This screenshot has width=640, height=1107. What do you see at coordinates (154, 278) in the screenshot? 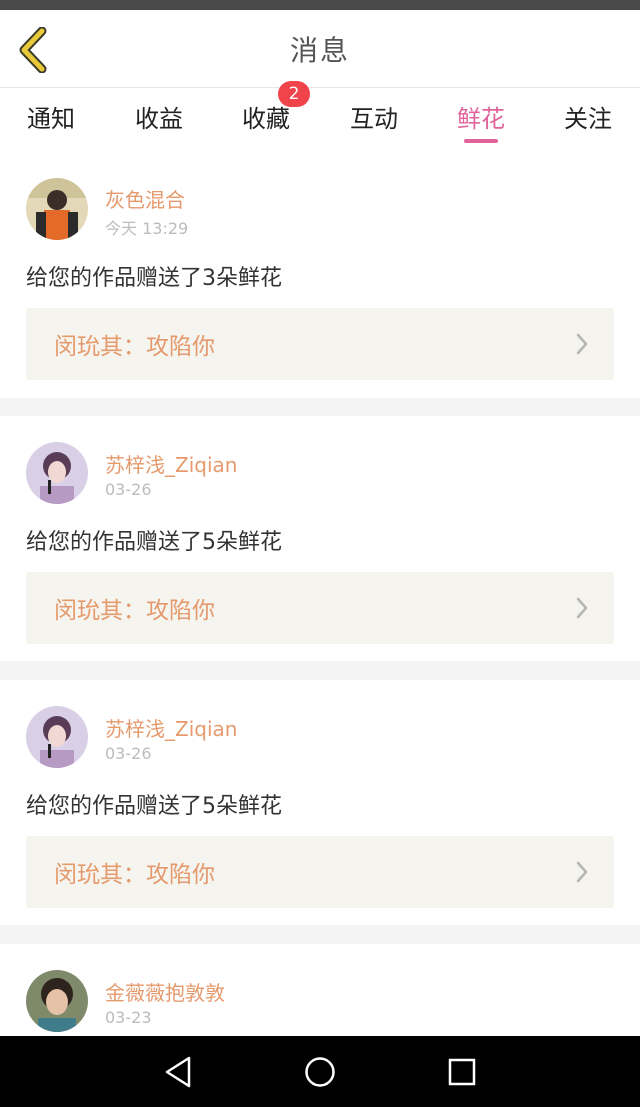
I see `message-text: 给您的作品赠送了3朵鲜花` at bounding box center [154, 278].